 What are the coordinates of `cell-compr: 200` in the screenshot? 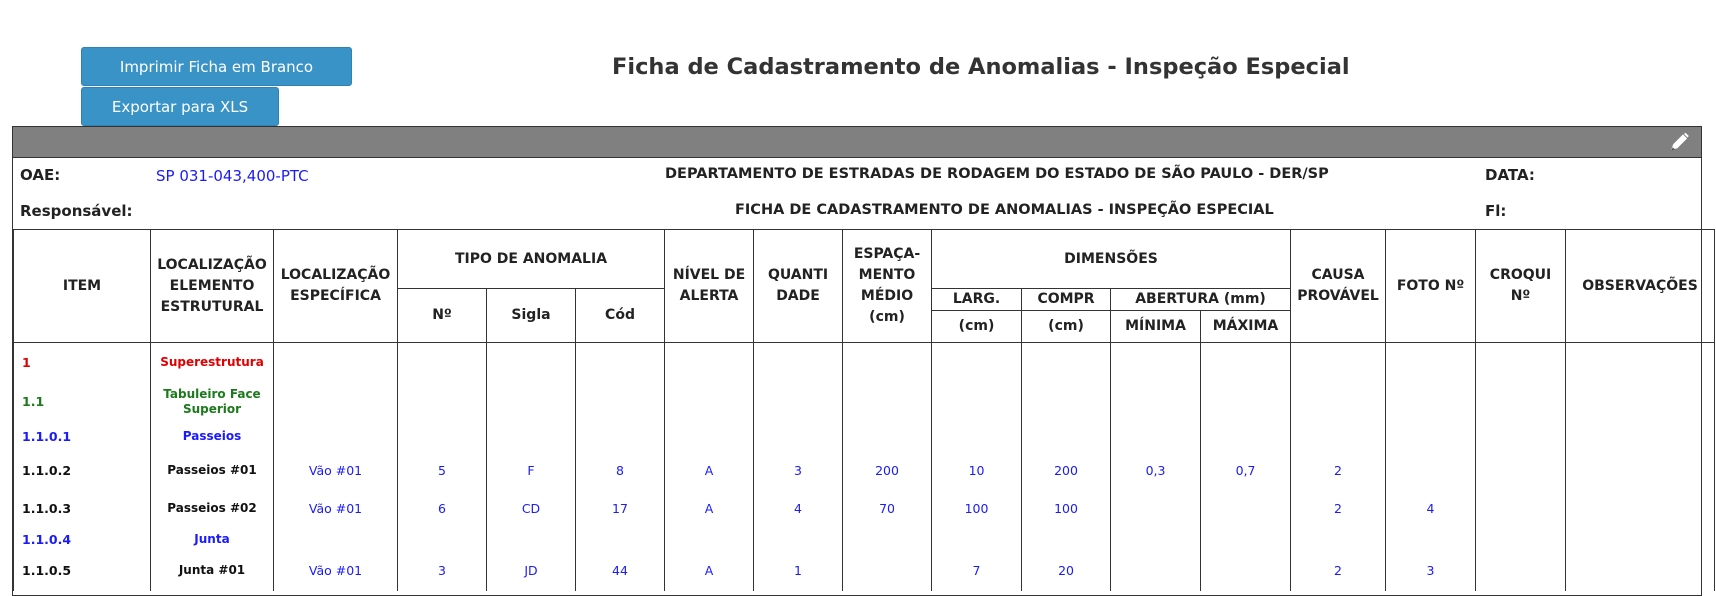 It's located at (1066, 470).